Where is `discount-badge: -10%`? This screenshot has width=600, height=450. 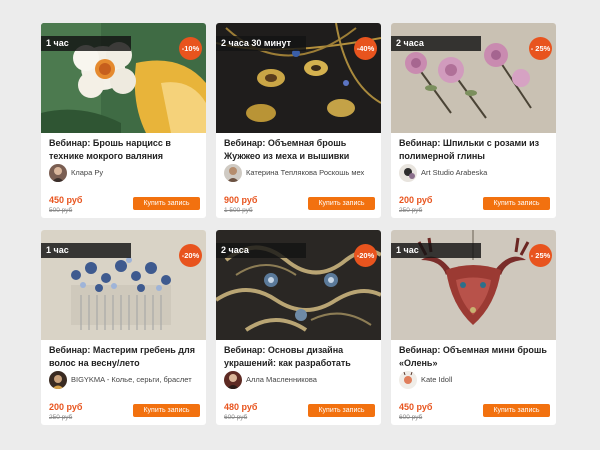
discount-badge: -10% is located at coordinates (190, 48).